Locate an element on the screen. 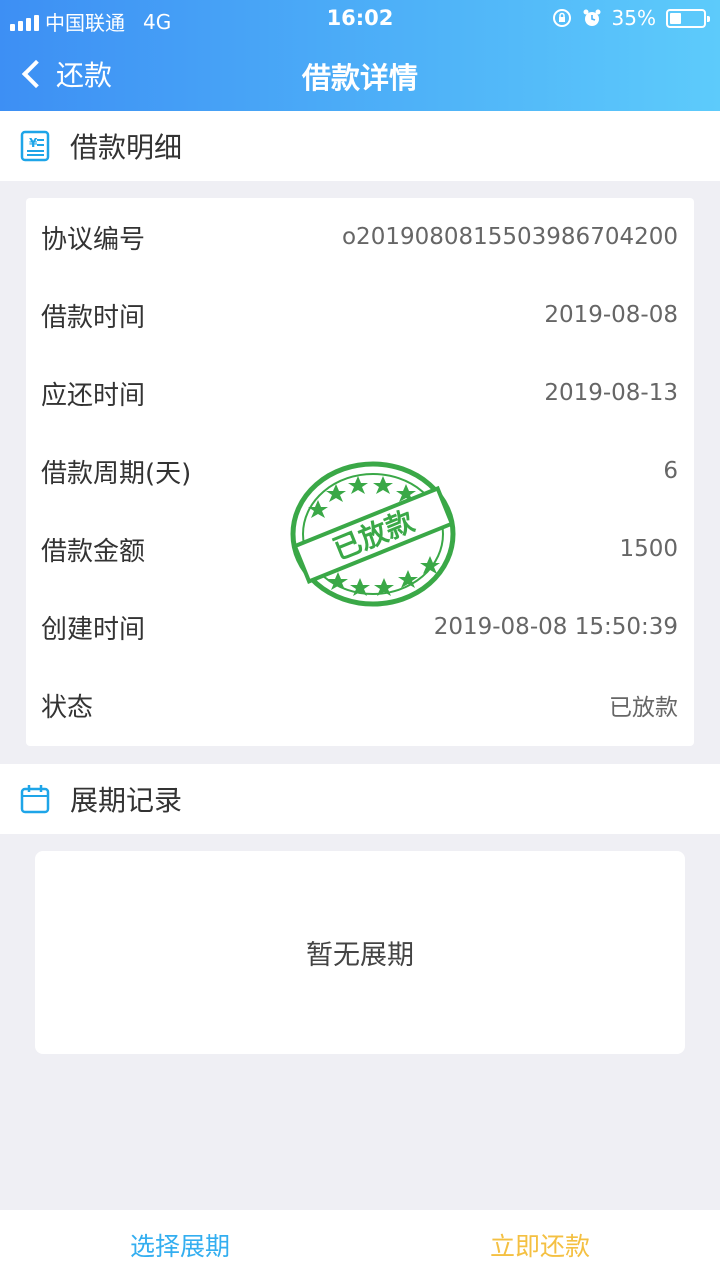 This screenshot has width=720, height=1280. row-value: 1500 is located at coordinates (648, 549).